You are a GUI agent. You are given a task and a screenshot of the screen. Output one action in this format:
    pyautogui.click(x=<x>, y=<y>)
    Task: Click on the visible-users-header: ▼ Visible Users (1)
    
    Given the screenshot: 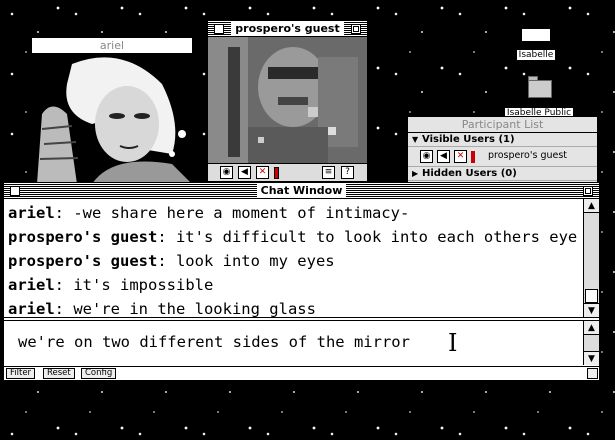 What is the action you would take?
    pyautogui.click(x=502, y=140)
    